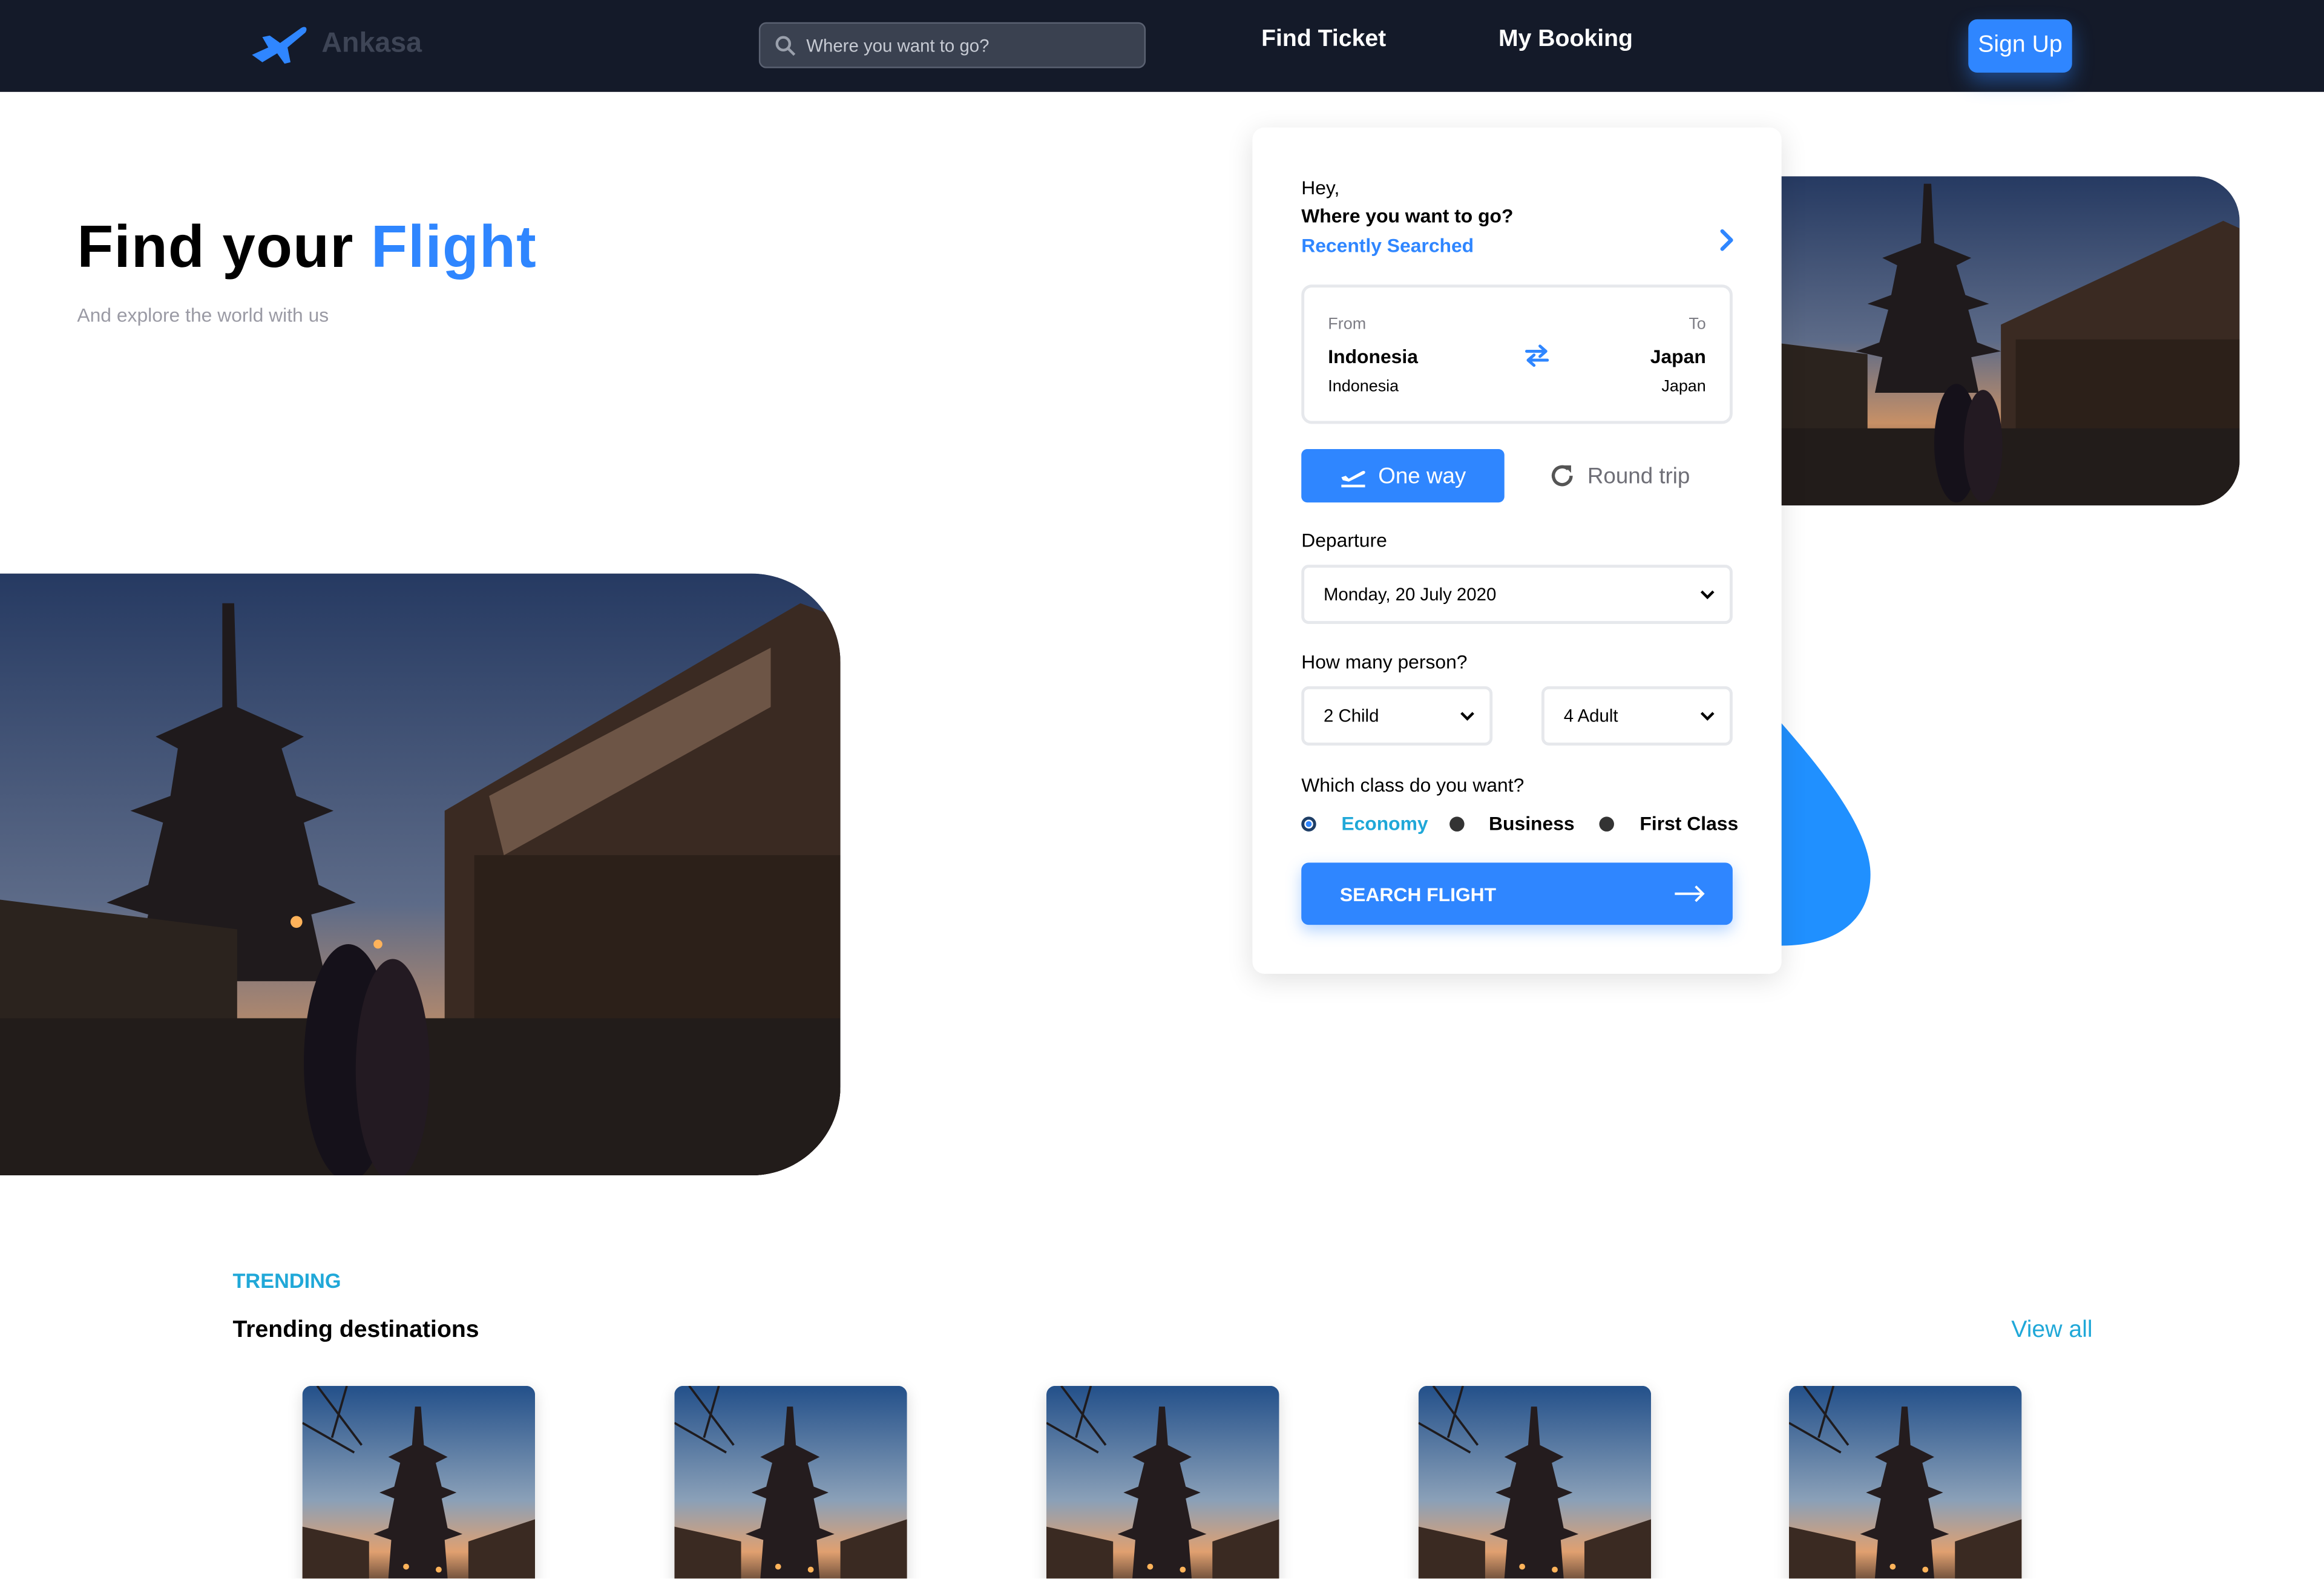  I want to click on to-country: Japan, so click(1683, 387).